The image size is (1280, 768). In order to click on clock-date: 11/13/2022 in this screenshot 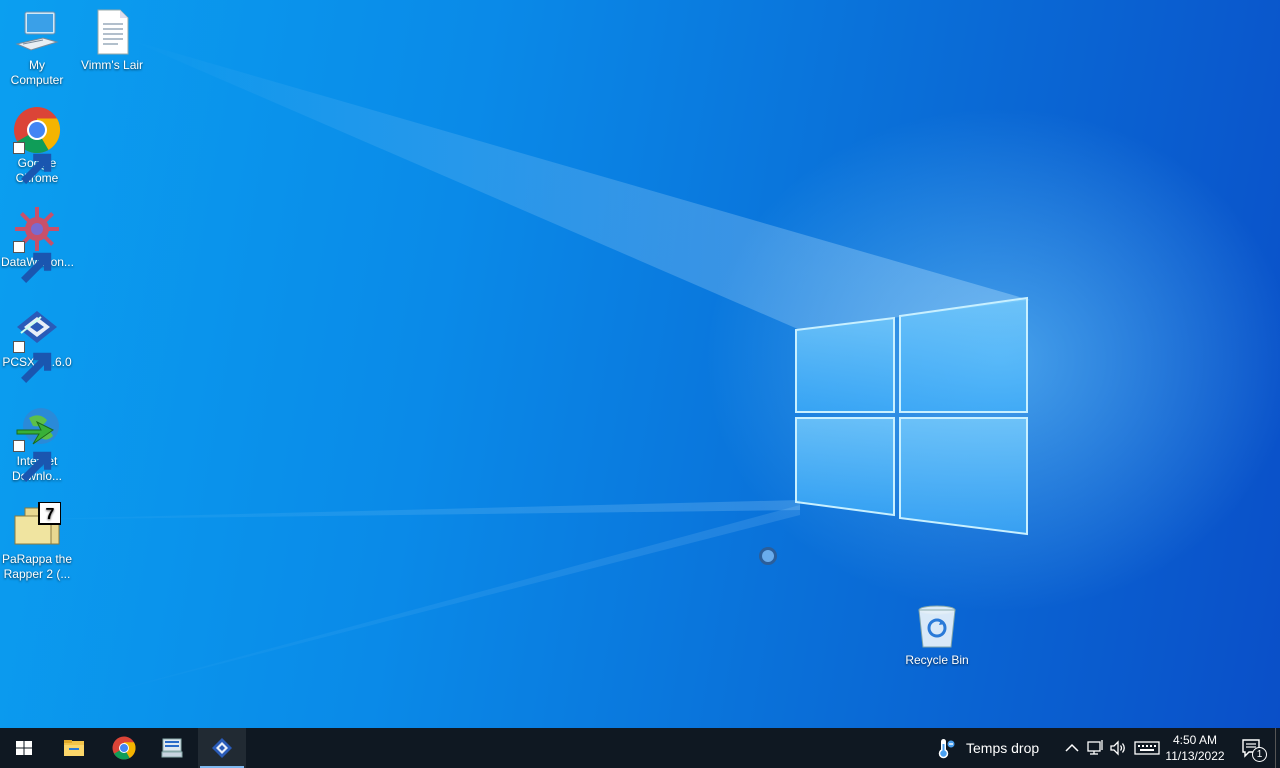, I will do `click(1195, 756)`.